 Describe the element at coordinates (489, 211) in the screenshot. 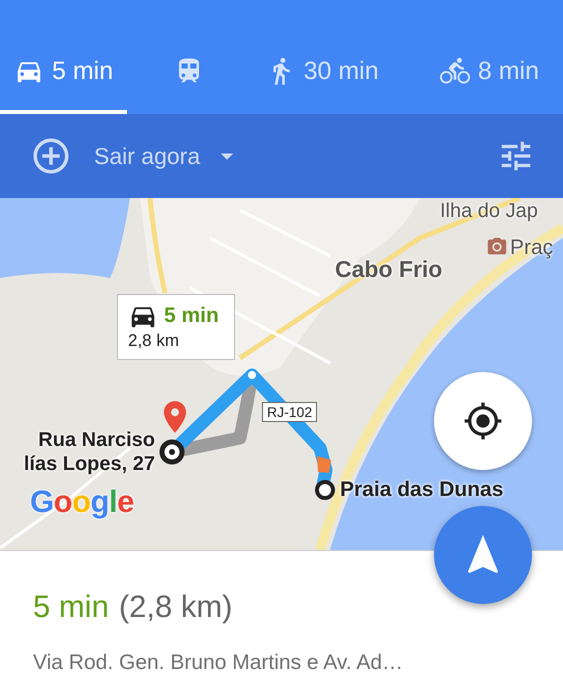

I see `map-label: Ilha do Jap` at that location.